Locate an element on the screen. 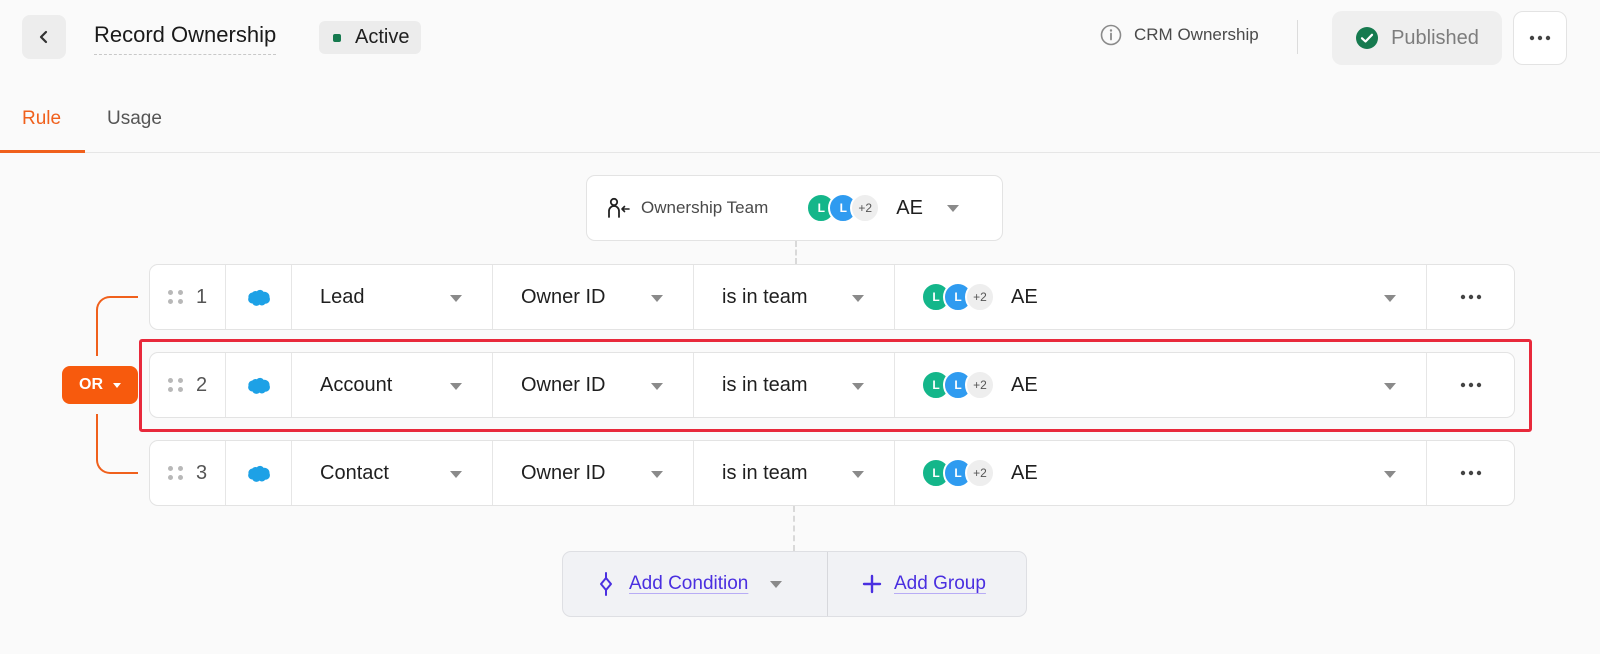 The height and width of the screenshot is (654, 1600). published-button: Published is located at coordinates (1417, 38).